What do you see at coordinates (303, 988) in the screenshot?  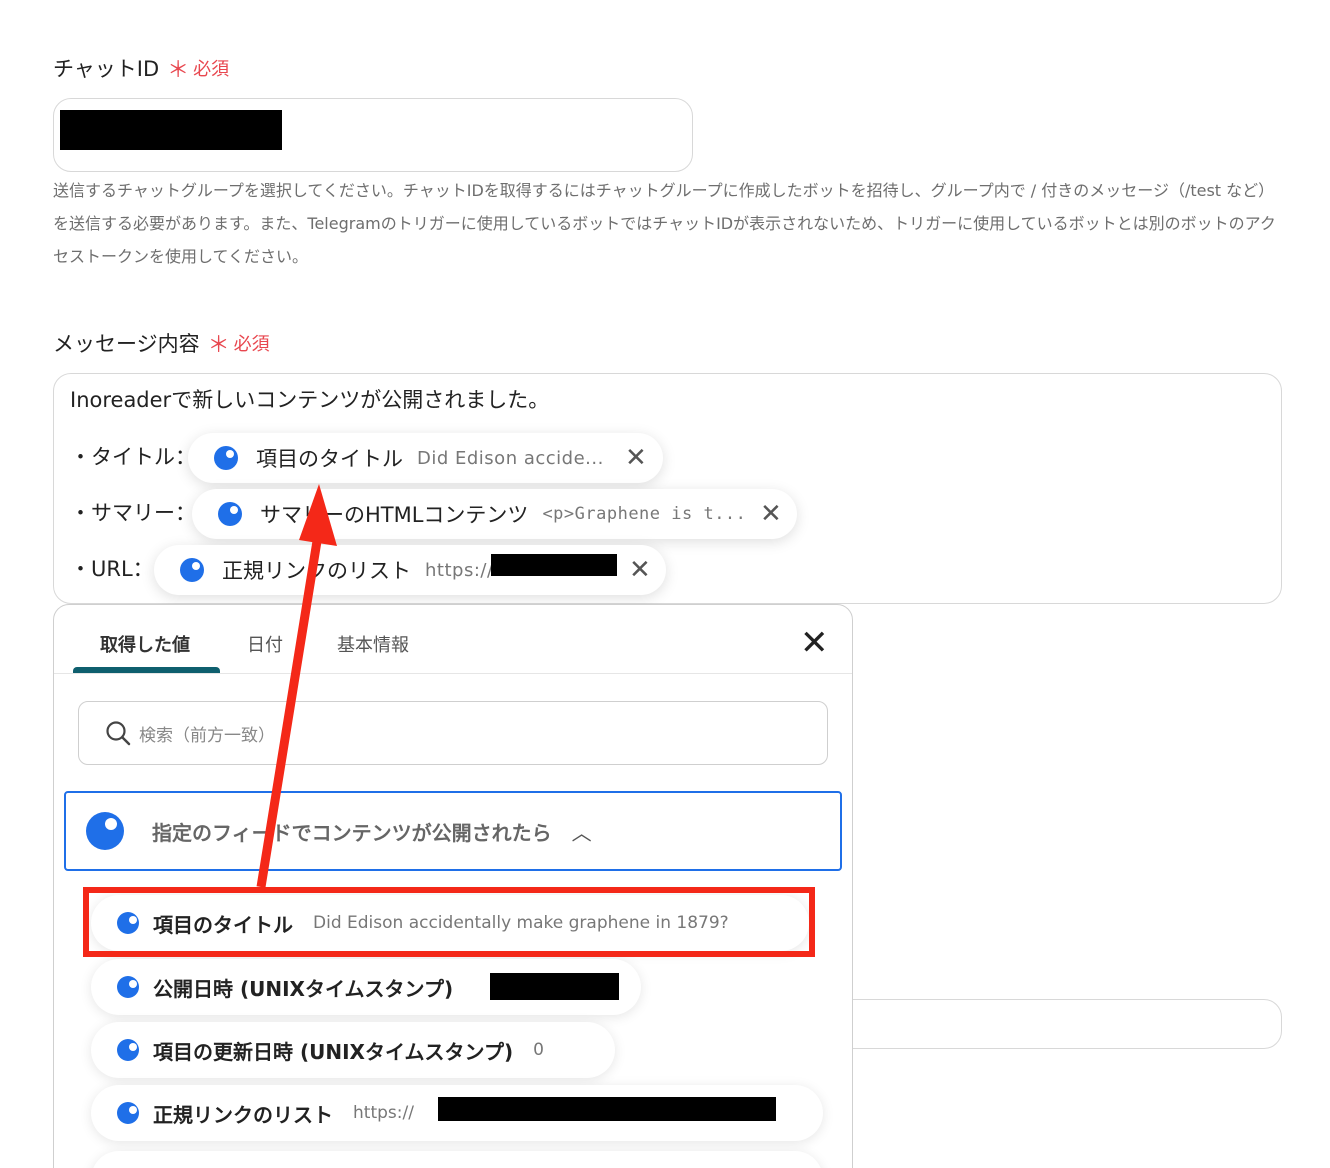 I see `item-name: 公開日時 (UNIXタイムスタンプ)` at bounding box center [303, 988].